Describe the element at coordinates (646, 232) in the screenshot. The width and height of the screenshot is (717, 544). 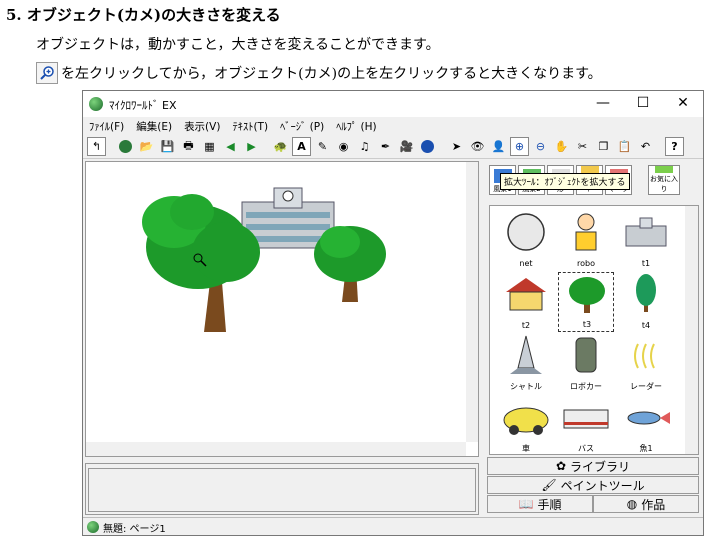
I see `school-icon` at that location.